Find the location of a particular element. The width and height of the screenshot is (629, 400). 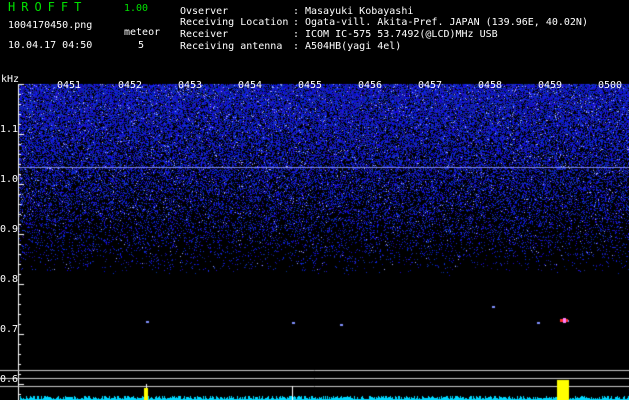

freq-tick: 0.7 is located at coordinates (9, 329).